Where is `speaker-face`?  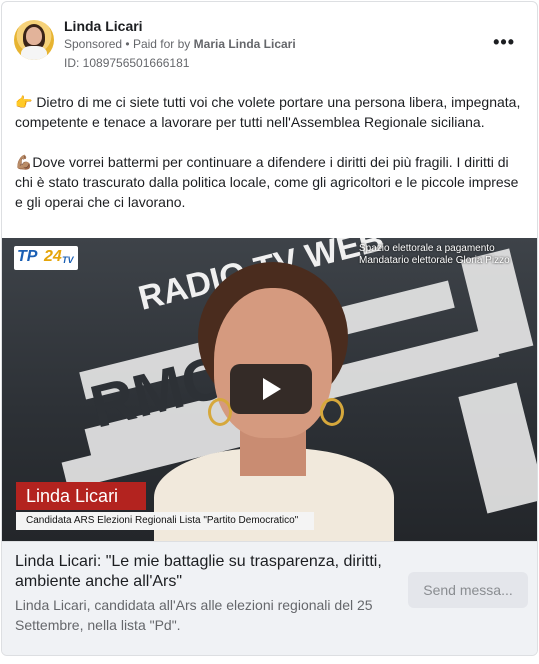 speaker-face is located at coordinates (273, 363).